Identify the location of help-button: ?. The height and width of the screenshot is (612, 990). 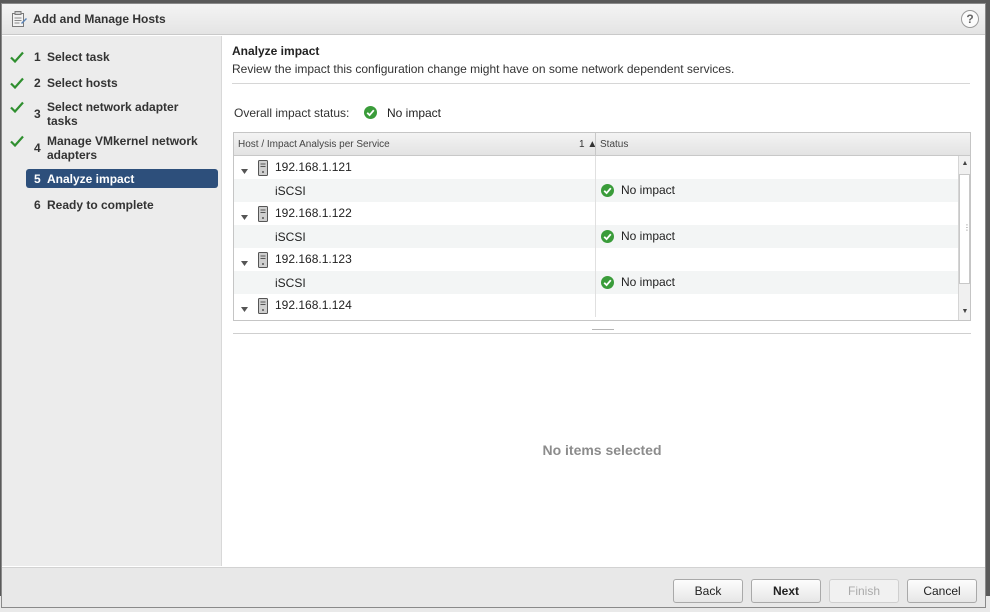
(970, 19).